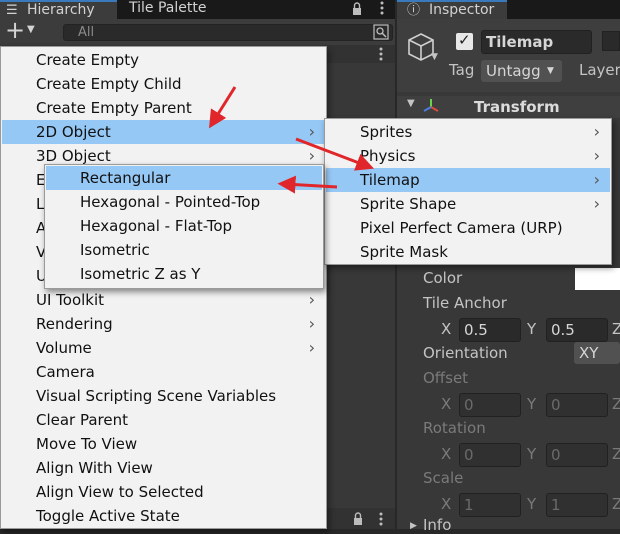 This screenshot has width=620, height=534. What do you see at coordinates (465, 353) in the screenshot?
I see `orientation-label: Orientation` at bounding box center [465, 353].